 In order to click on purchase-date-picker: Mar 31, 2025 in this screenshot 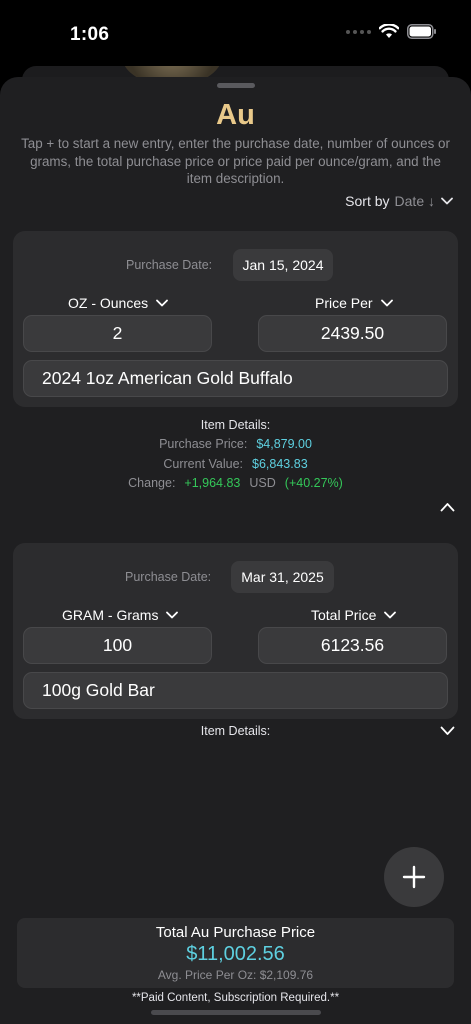, I will do `click(282, 577)`.